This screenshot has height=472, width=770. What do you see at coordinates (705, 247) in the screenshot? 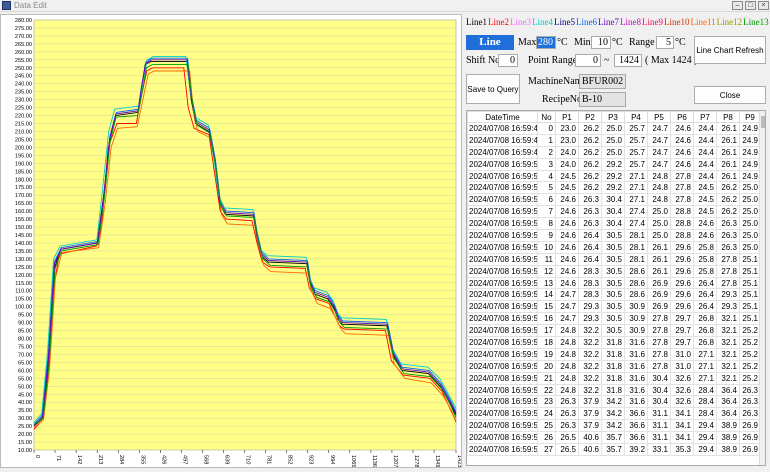
I see `table-cell: 25.8` at bounding box center [705, 247].